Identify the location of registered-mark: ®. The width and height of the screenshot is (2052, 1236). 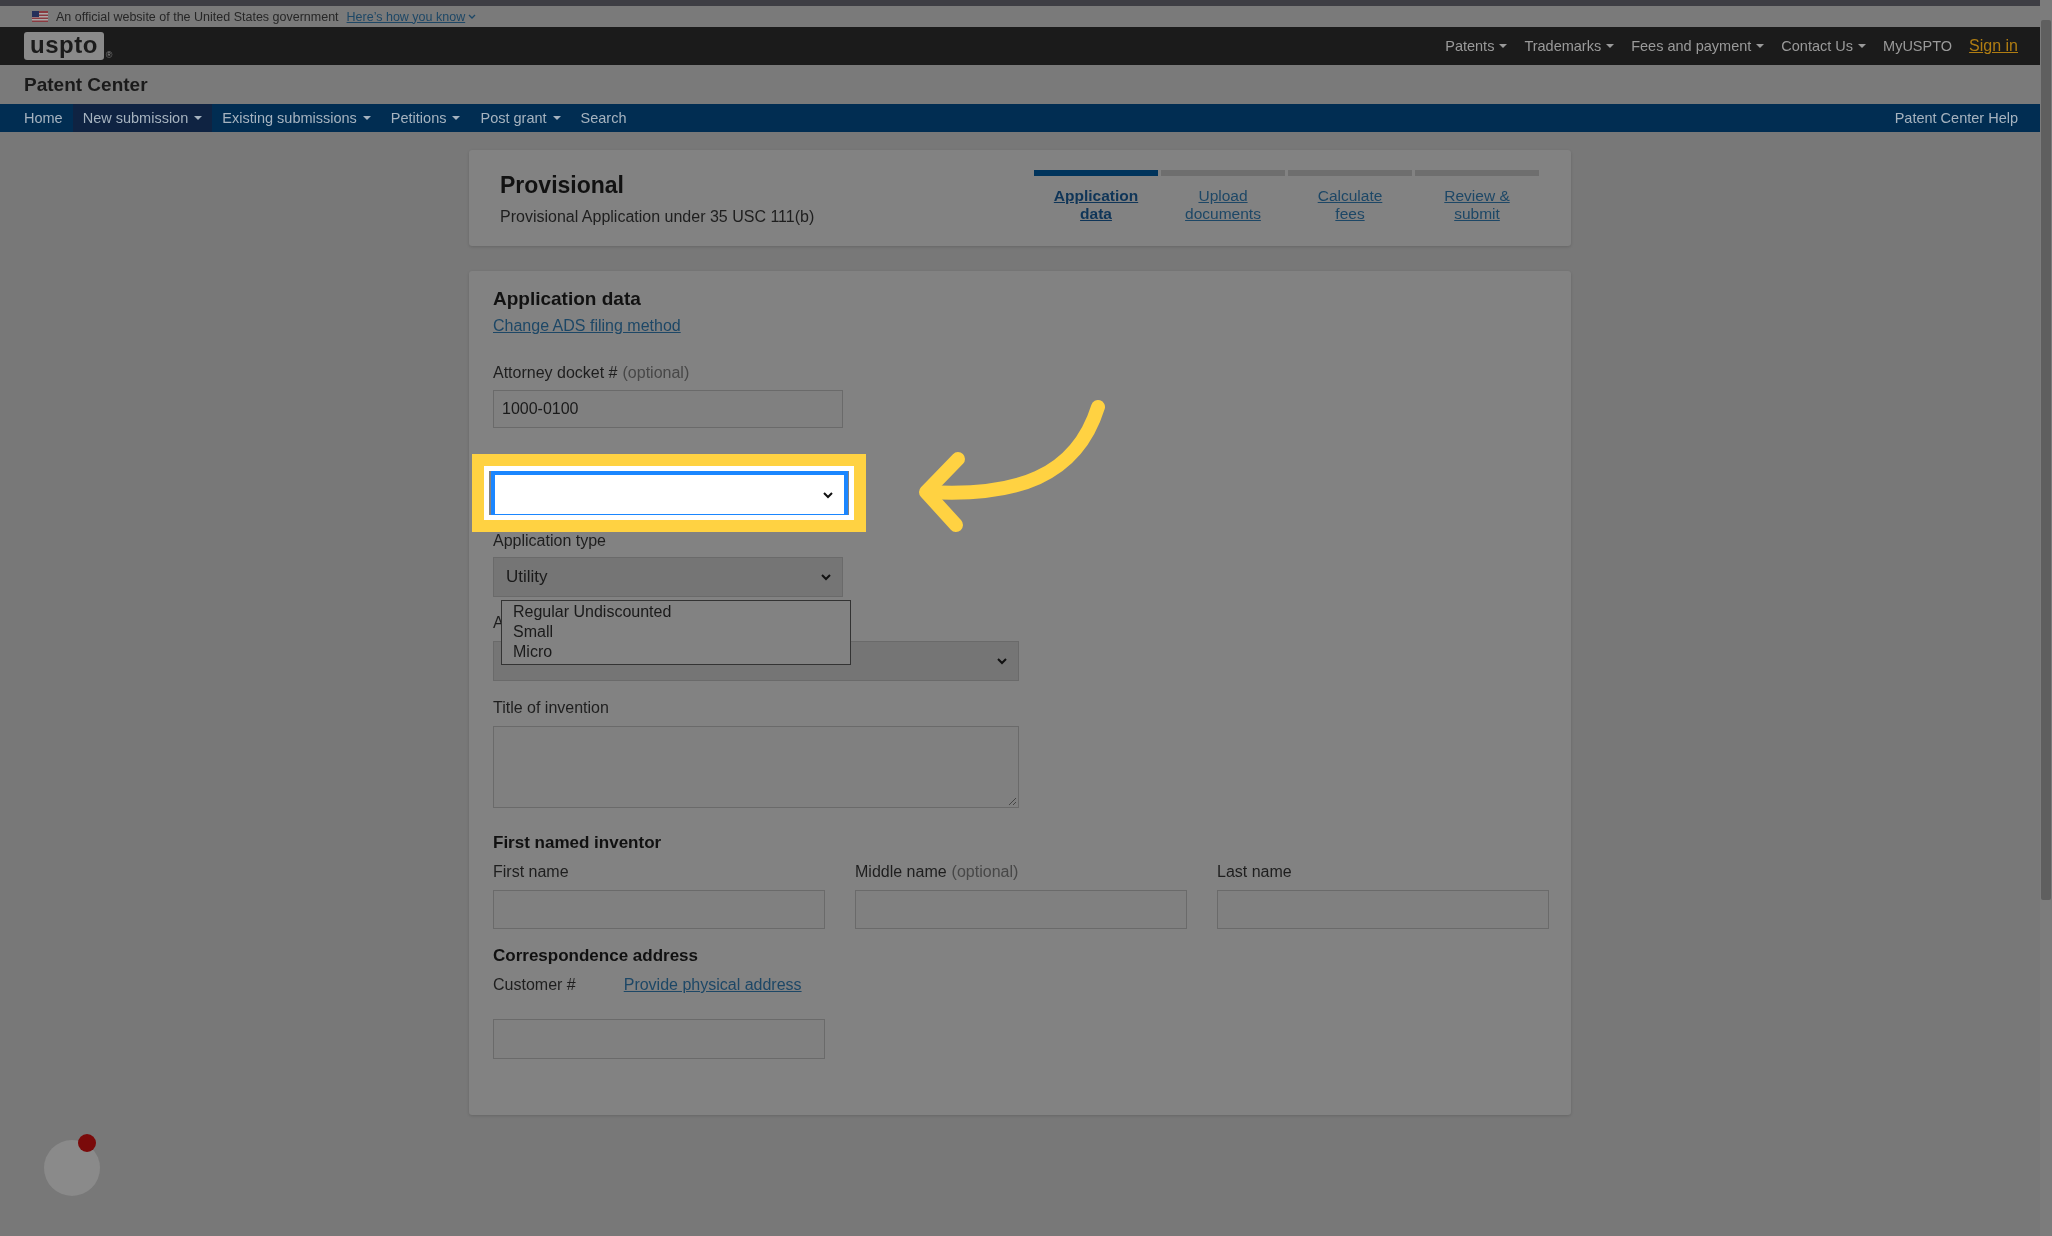
(109, 55).